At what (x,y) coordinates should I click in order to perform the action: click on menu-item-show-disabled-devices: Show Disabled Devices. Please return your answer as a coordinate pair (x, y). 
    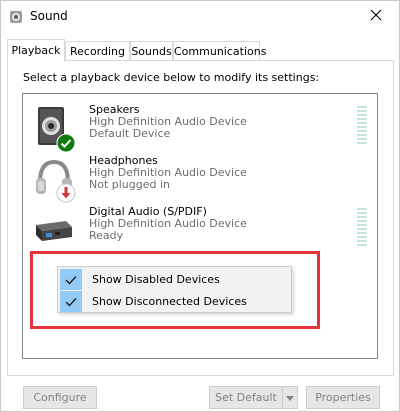
    Looking at the image, I should click on (174, 279).